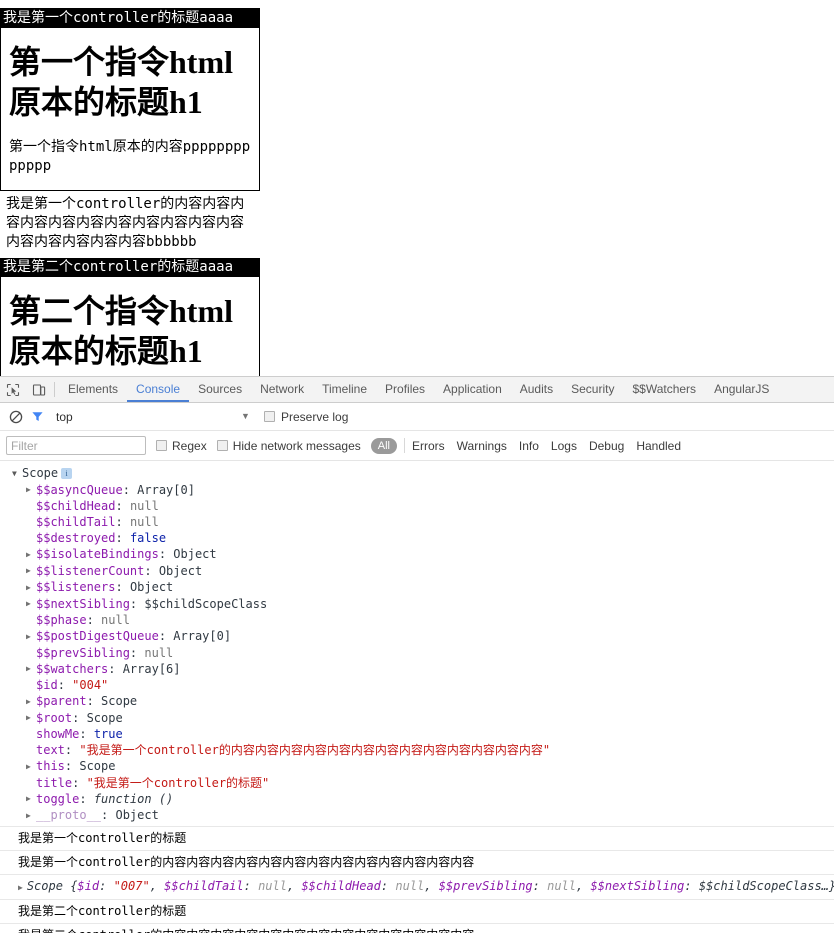  I want to click on level-filter-debug: Debug, so click(606, 446).